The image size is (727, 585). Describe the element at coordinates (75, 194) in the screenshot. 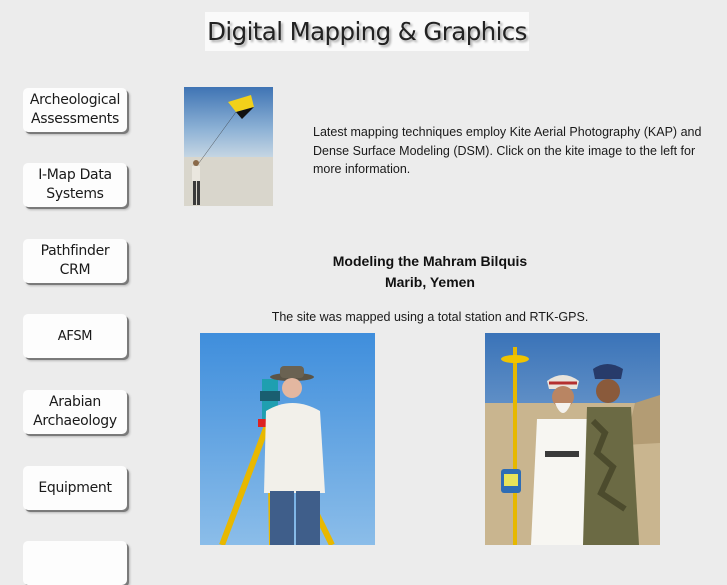

I see `nav-label-line2: Systems` at that location.